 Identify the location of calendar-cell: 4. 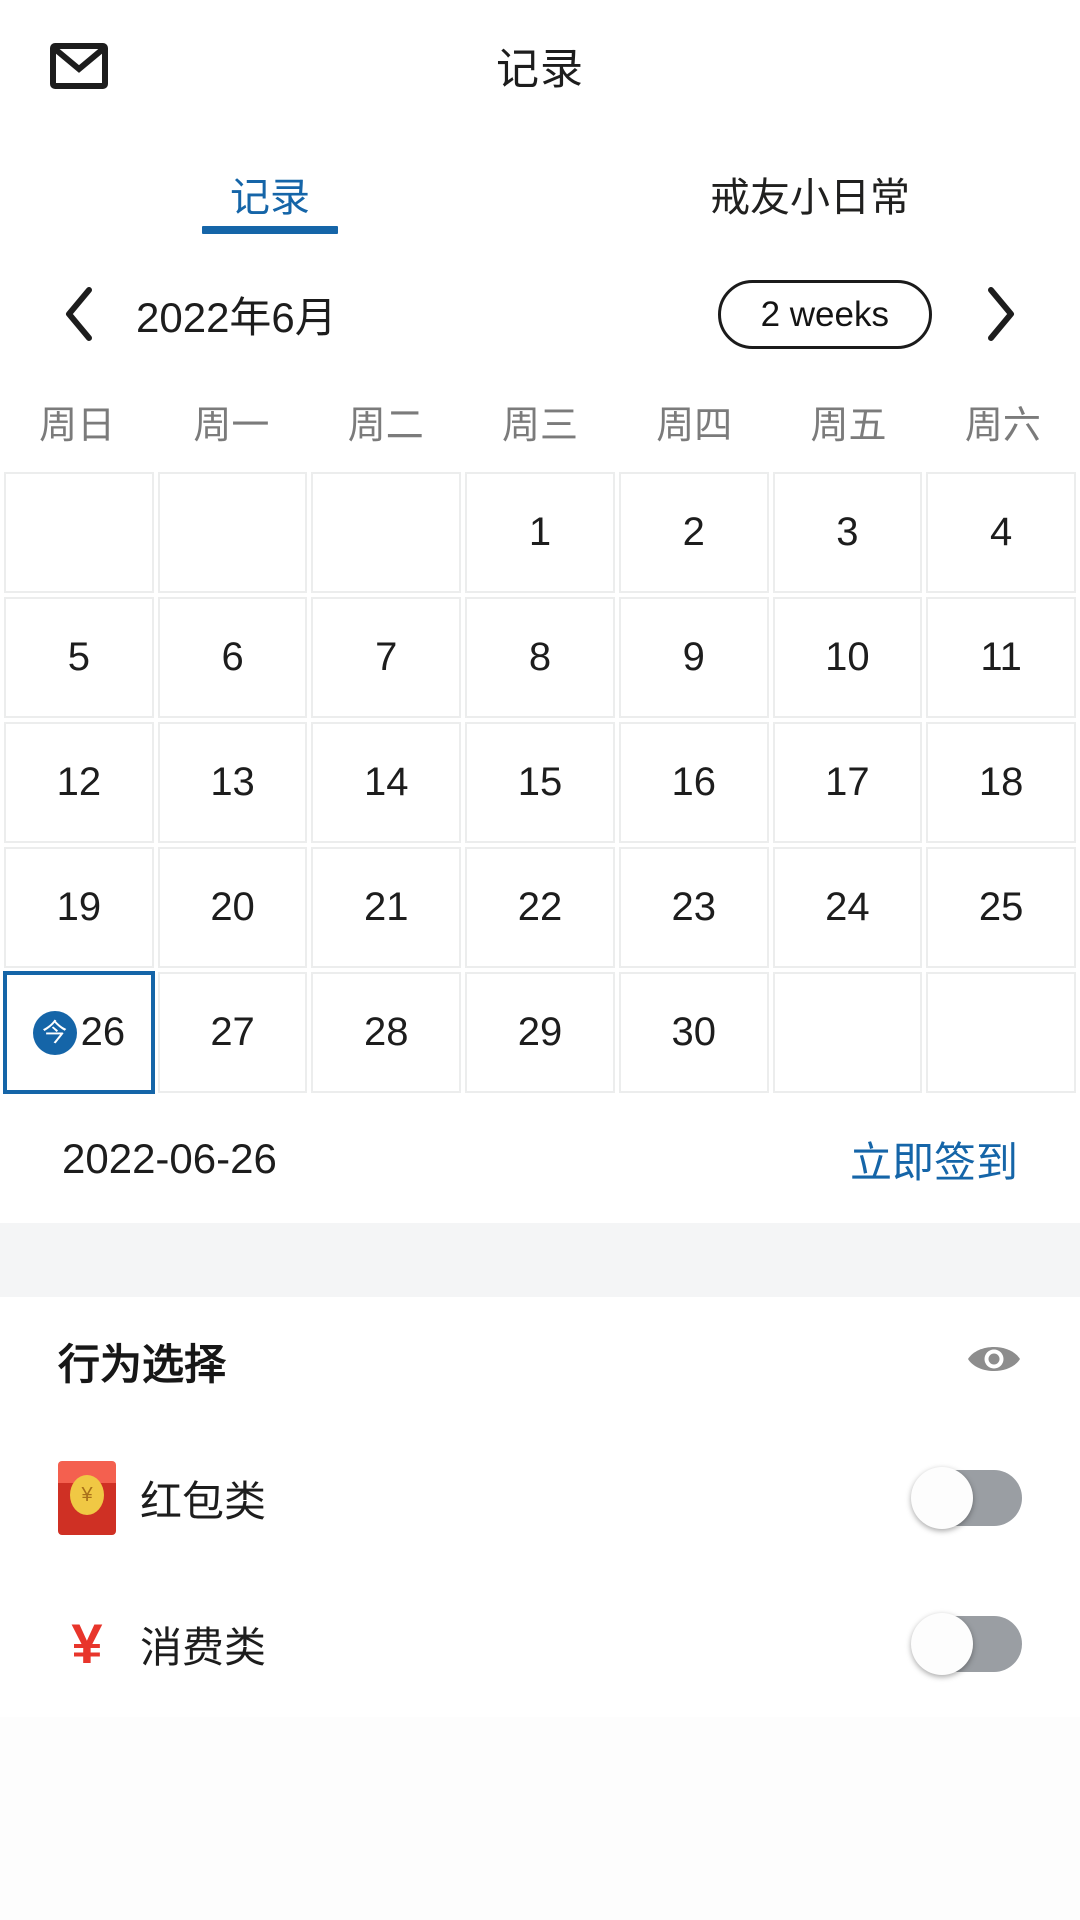
(1001, 532).